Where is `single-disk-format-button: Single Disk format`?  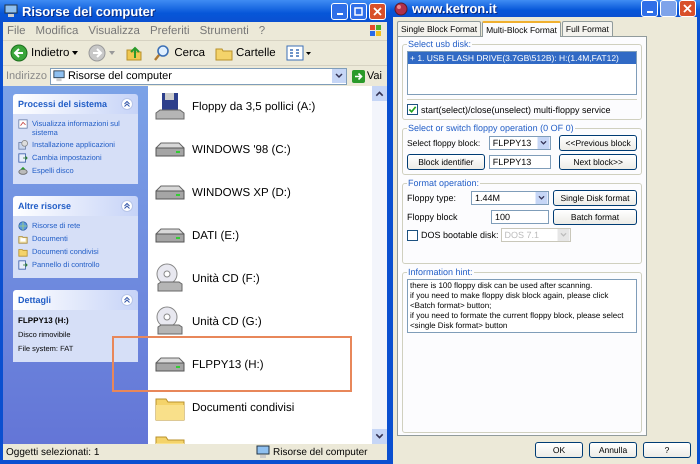
single-disk-format-button: Single Disk format is located at coordinates (595, 198).